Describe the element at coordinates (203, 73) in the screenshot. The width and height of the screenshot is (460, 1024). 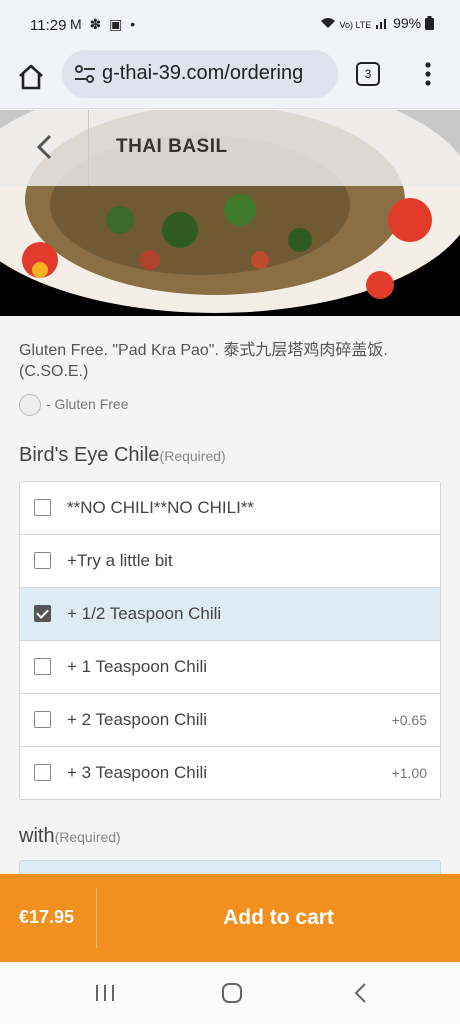
I see `url-text: g-thai-39.com/ordering` at that location.